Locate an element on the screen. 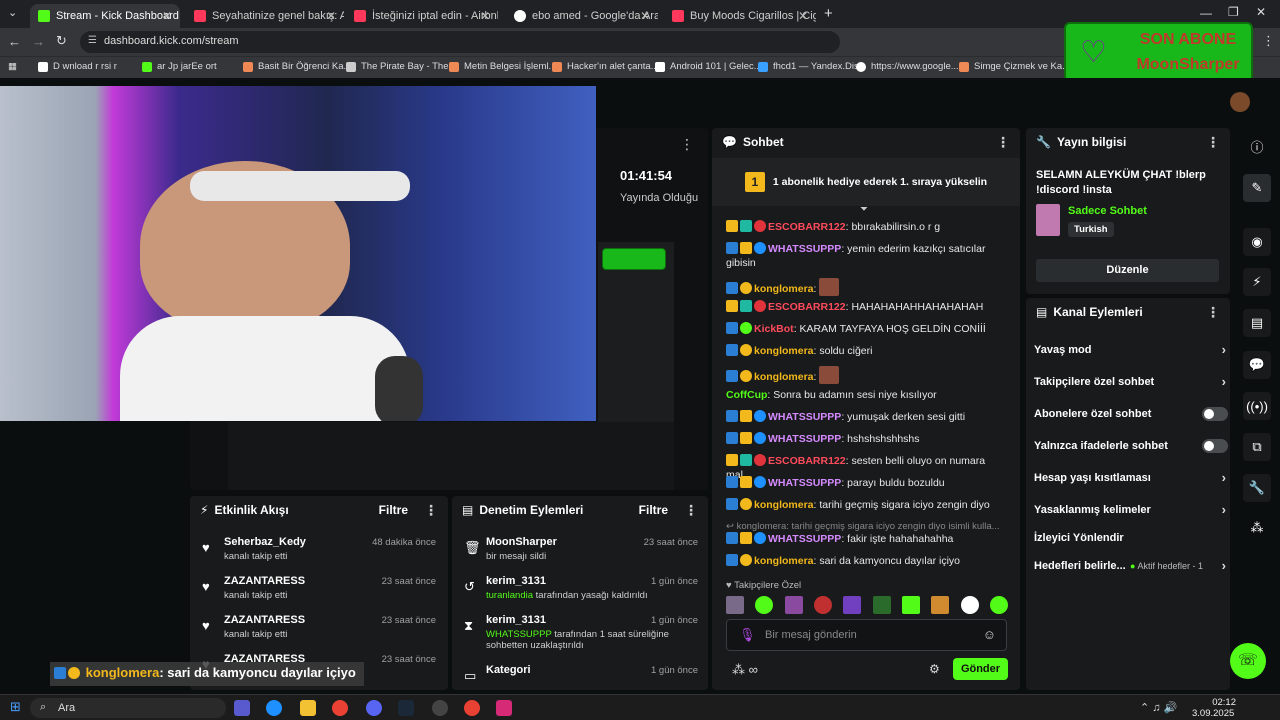  info-icon: ⓘ is located at coordinates (1257, 146).